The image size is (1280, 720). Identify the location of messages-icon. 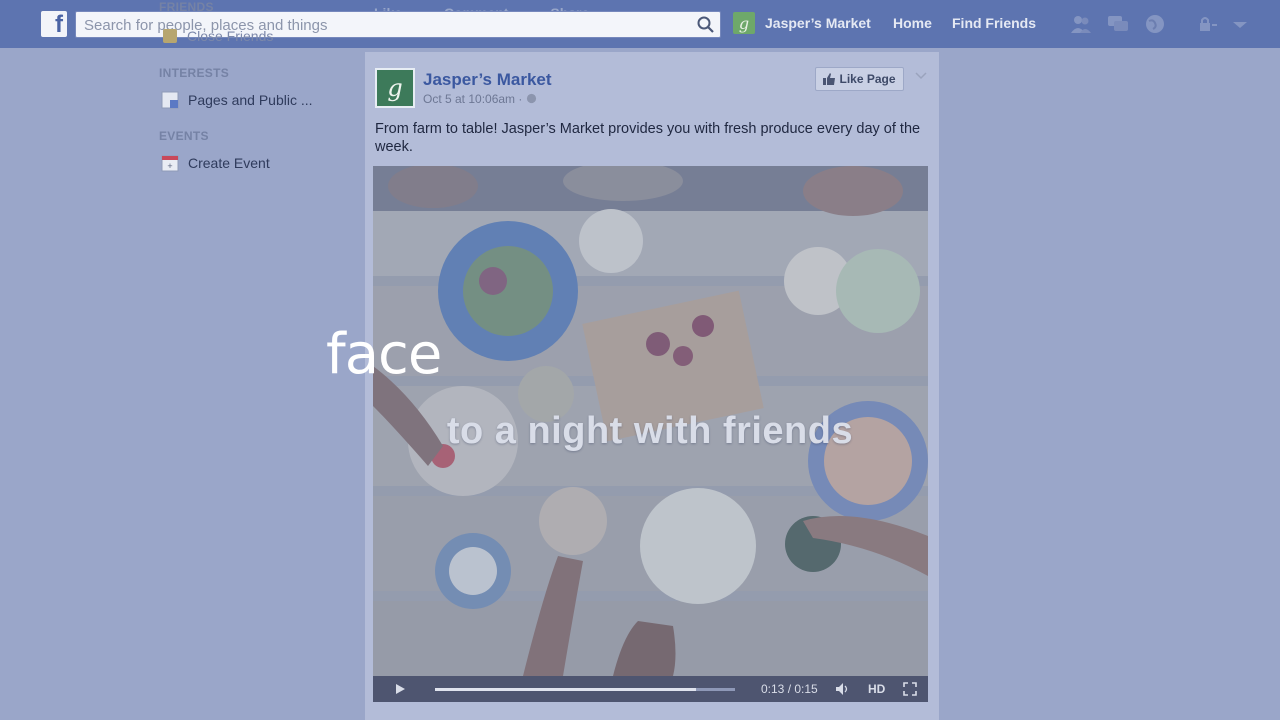
(1118, 24).